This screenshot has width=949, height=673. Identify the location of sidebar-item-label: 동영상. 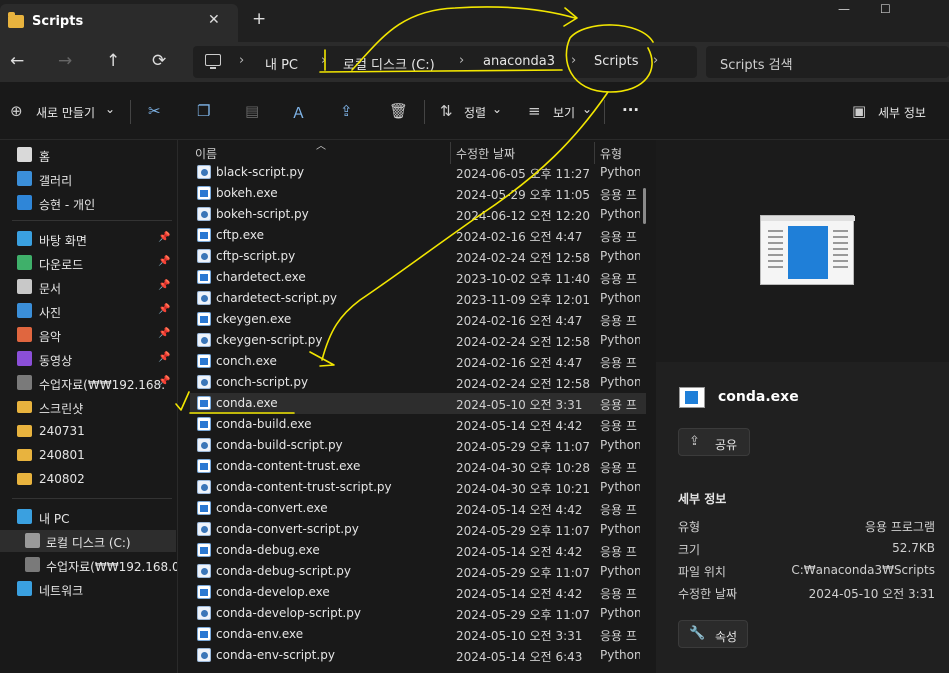
(56, 361).